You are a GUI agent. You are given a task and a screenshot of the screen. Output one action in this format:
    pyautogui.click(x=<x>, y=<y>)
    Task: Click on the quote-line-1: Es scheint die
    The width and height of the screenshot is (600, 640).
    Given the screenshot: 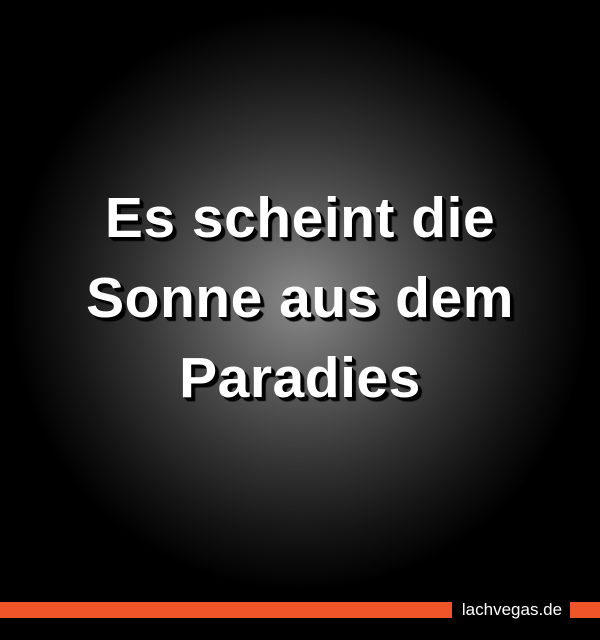 What is the action you would take?
    pyautogui.click(x=300, y=218)
    